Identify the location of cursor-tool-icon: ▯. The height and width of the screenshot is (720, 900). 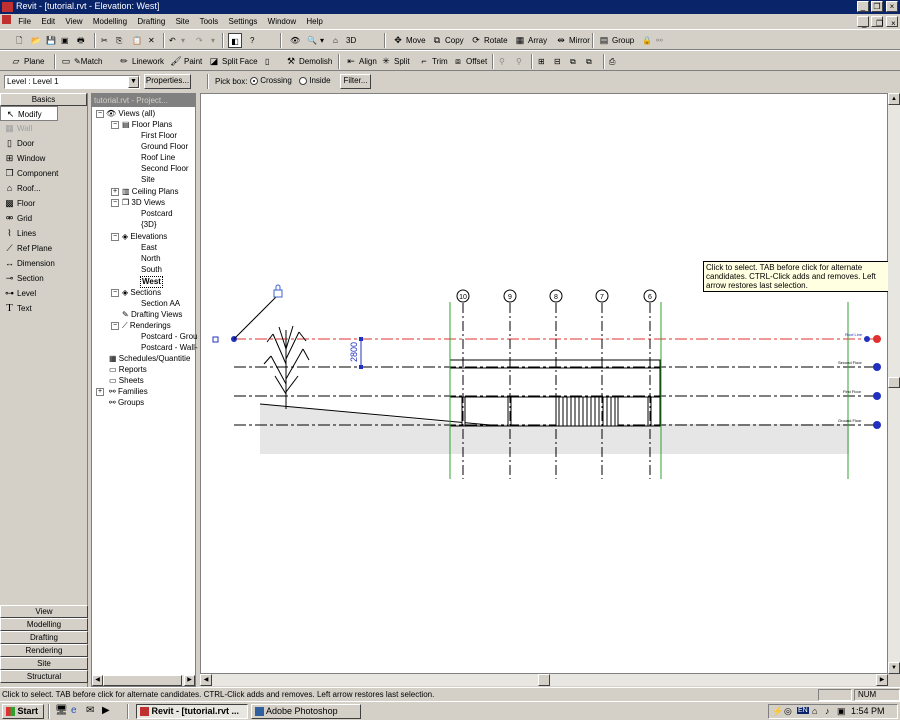
(267, 61).